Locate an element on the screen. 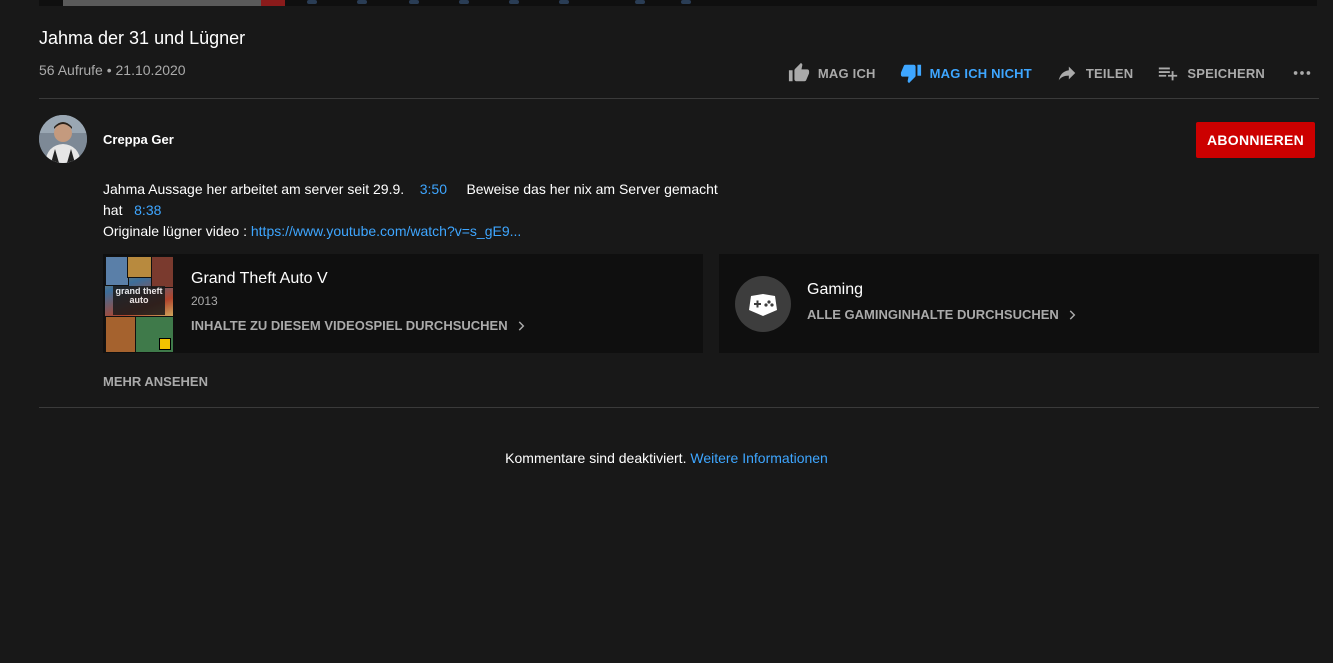 The width and height of the screenshot is (1333, 663). cover-logo-text: grand theft auto is located at coordinates (139, 300).